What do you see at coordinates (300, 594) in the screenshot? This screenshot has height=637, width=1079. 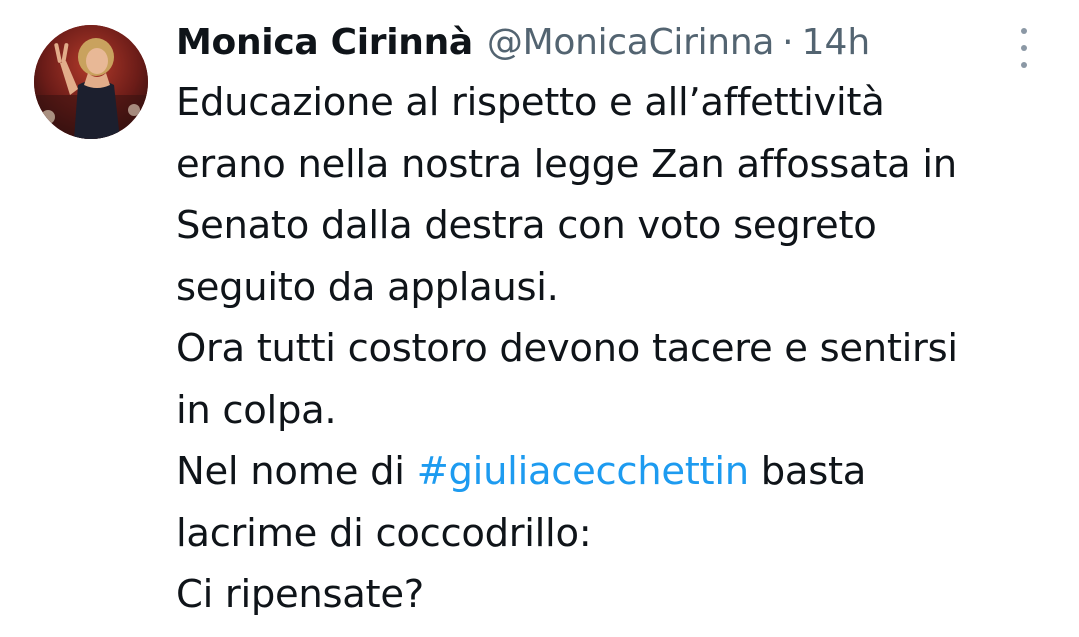 I see `tweet-text-line: Ci ripensate?` at bounding box center [300, 594].